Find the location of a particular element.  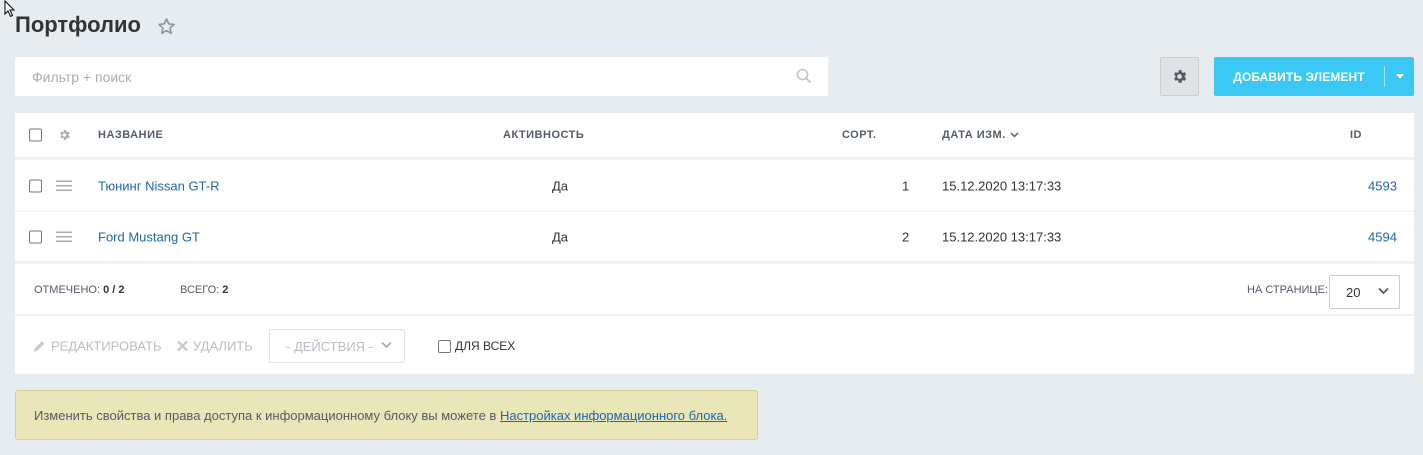

add-element-dropdown-toggle is located at coordinates (1399, 76).